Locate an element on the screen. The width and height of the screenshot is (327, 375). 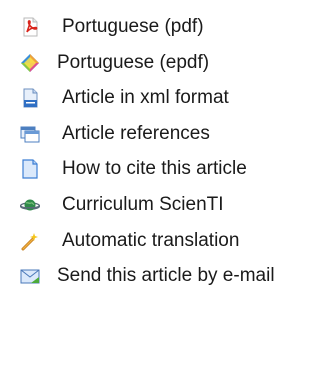
document-icon is located at coordinates (30, 169).